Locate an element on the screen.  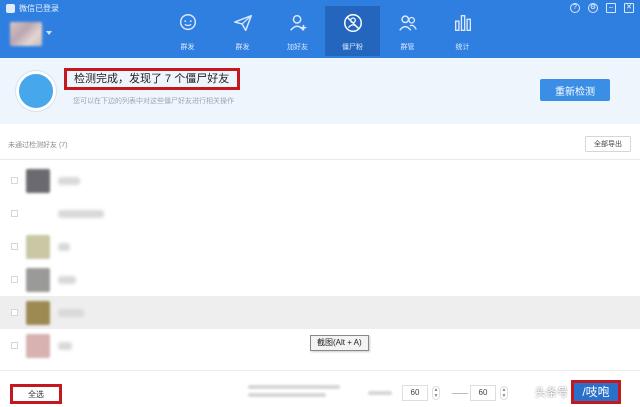
zombie-fan-icon is located at coordinates (352, 23).